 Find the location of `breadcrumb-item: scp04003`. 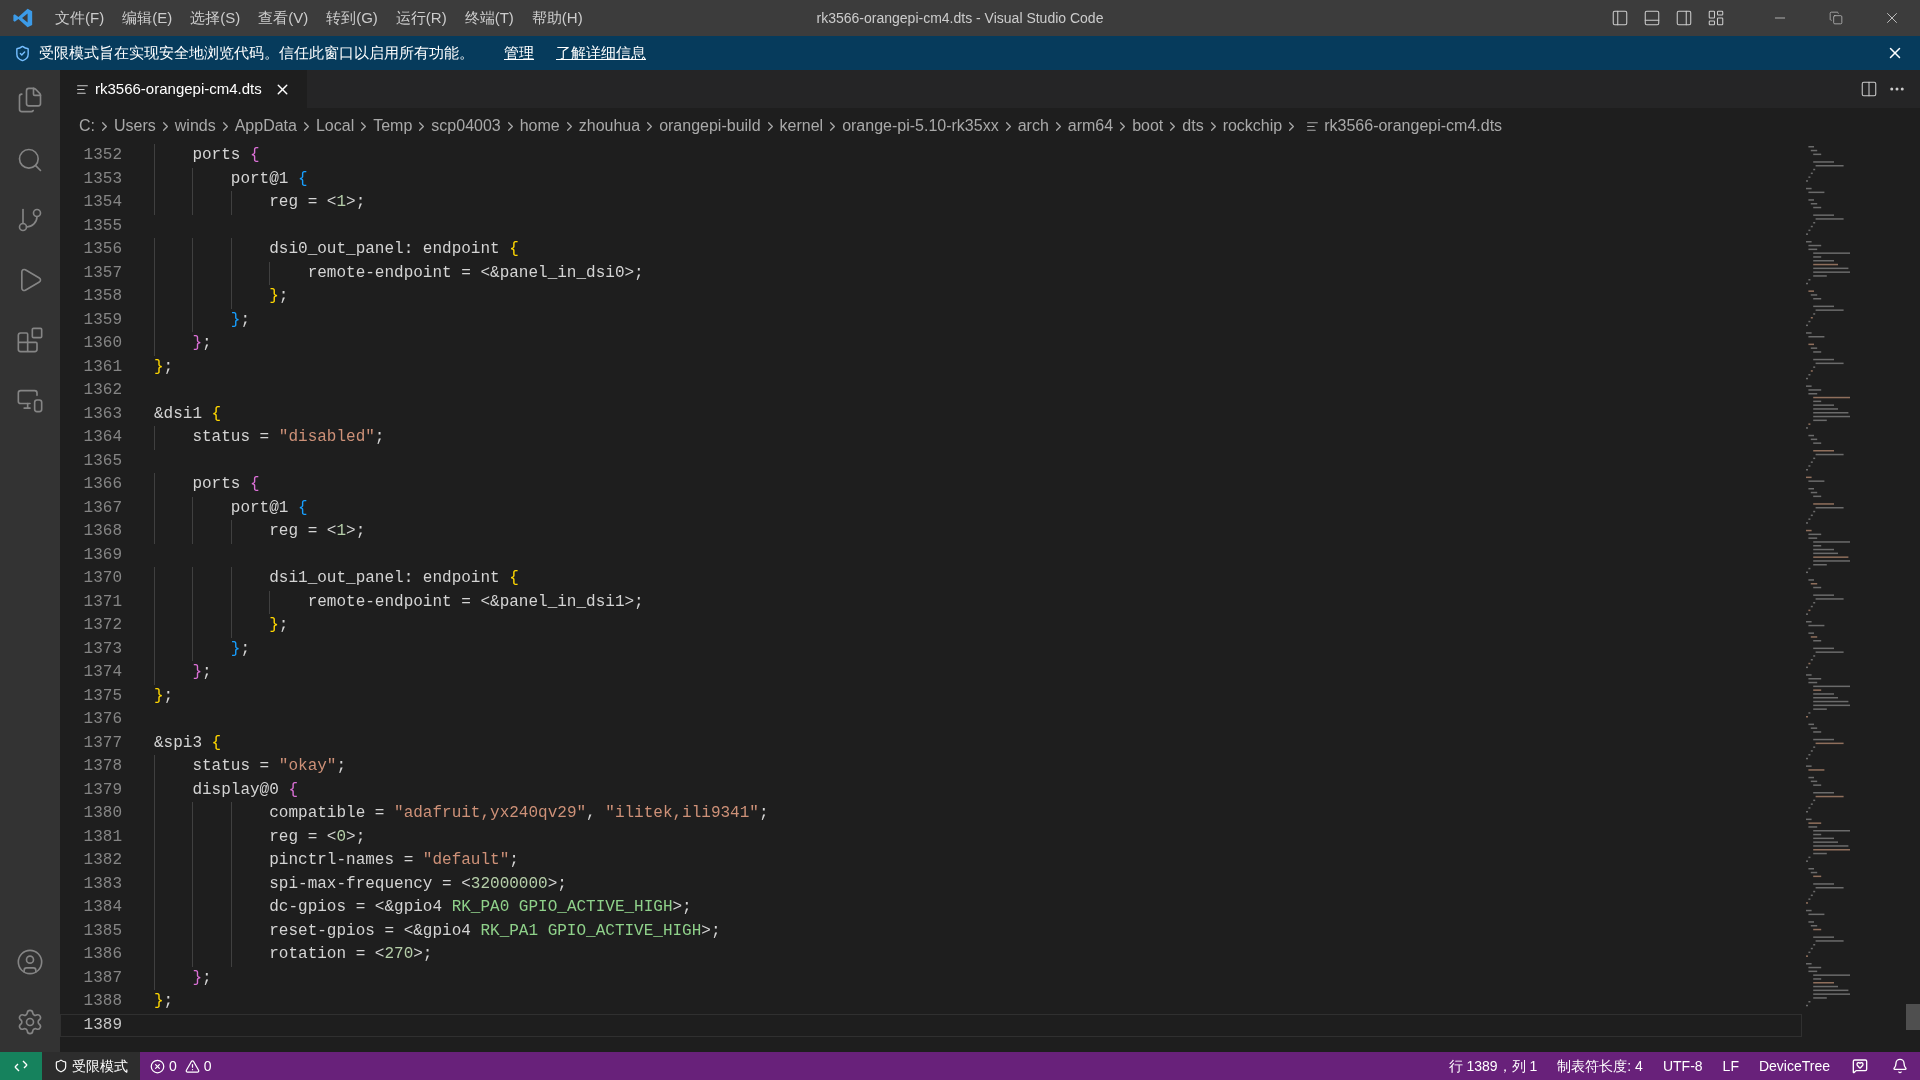

breadcrumb-item: scp04003 is located at coordinates (466, 126).